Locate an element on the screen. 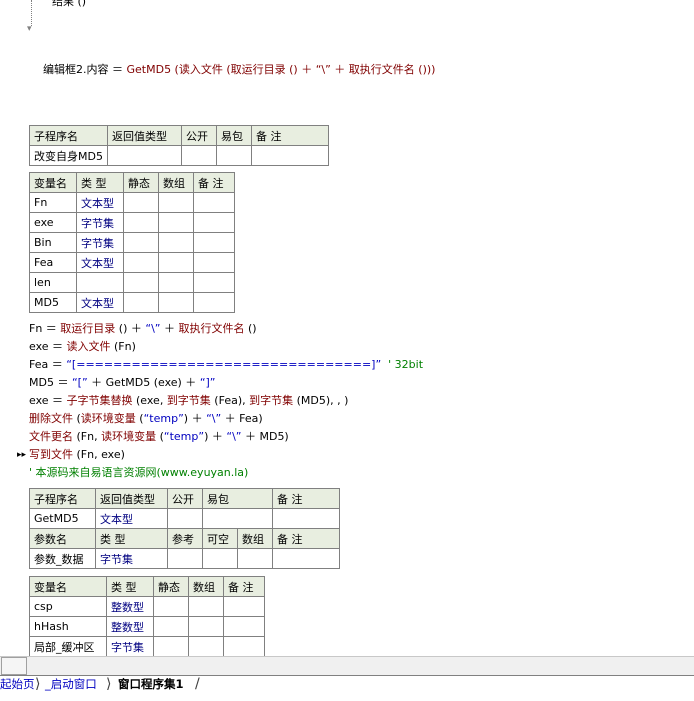 The width and height of the screenshot is (694, 701). code-token: “]” is located at coordinates (207, 382).